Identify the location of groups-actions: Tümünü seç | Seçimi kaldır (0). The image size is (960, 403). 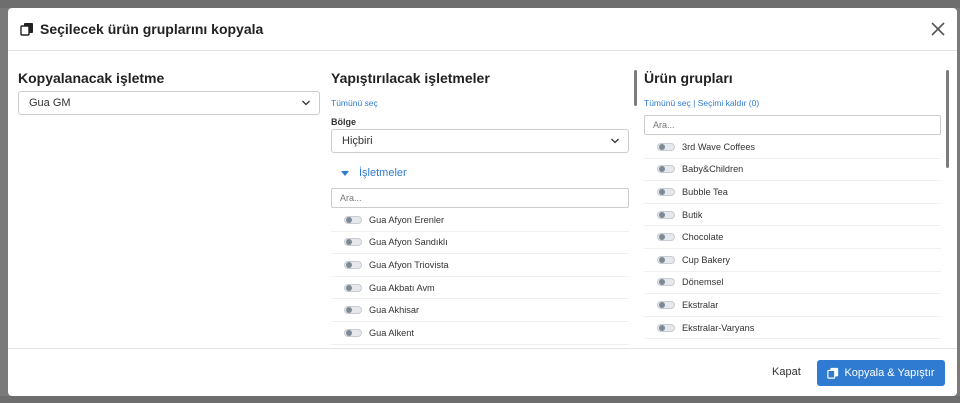
(701, 103).